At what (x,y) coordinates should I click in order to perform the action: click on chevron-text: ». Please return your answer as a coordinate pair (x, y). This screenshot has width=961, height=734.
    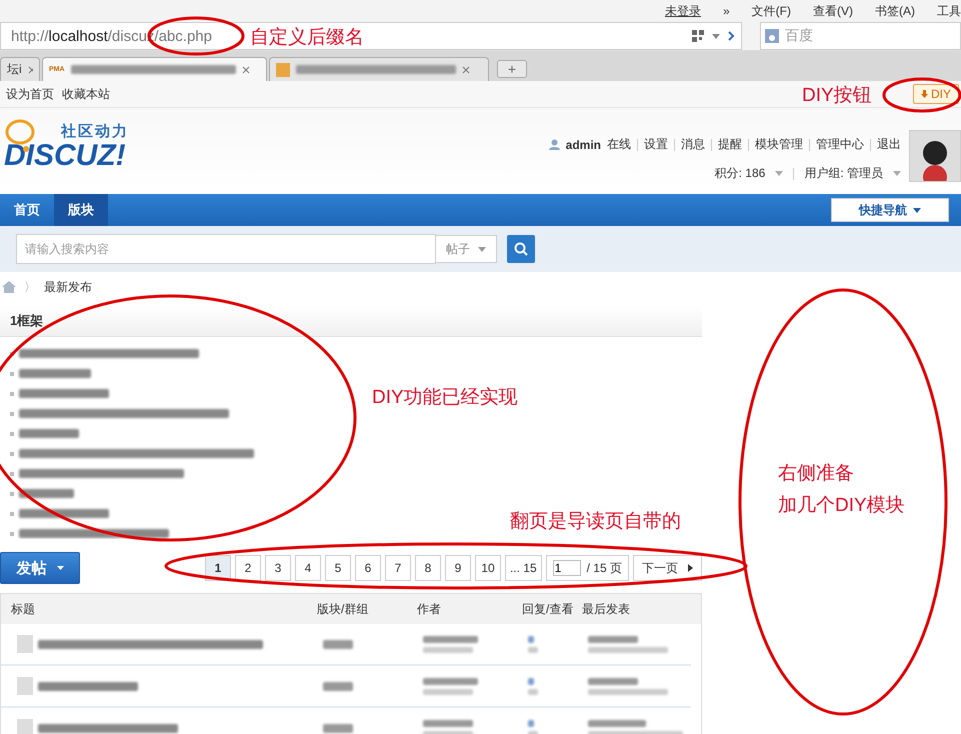
    Looking at the image, I should click on (726, 11).